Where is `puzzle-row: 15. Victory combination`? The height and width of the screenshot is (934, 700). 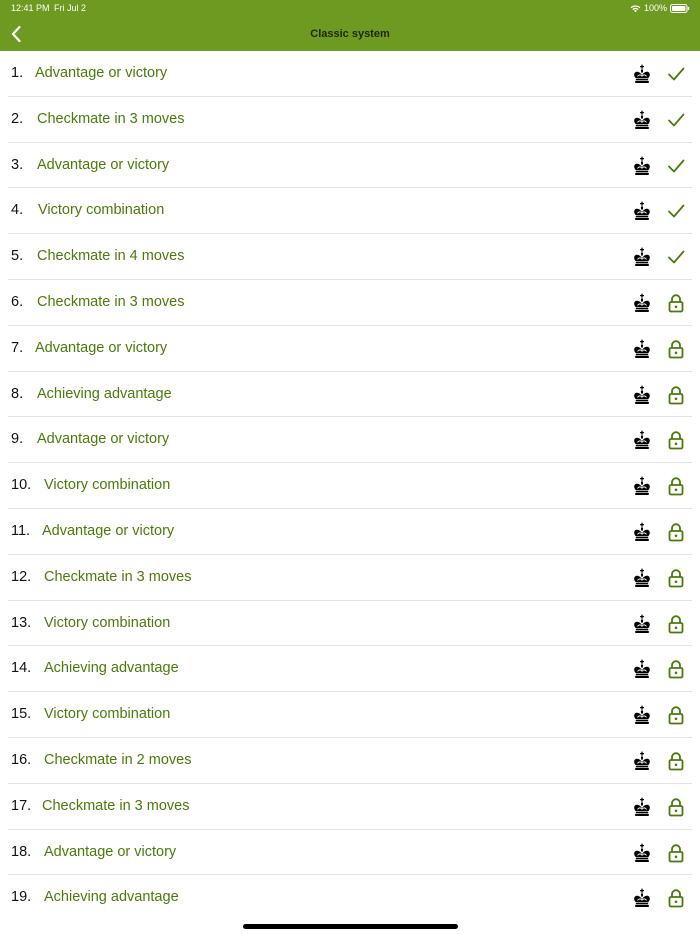 puzzle-row: 15. Victory combination is located at coordinates (350, 715).